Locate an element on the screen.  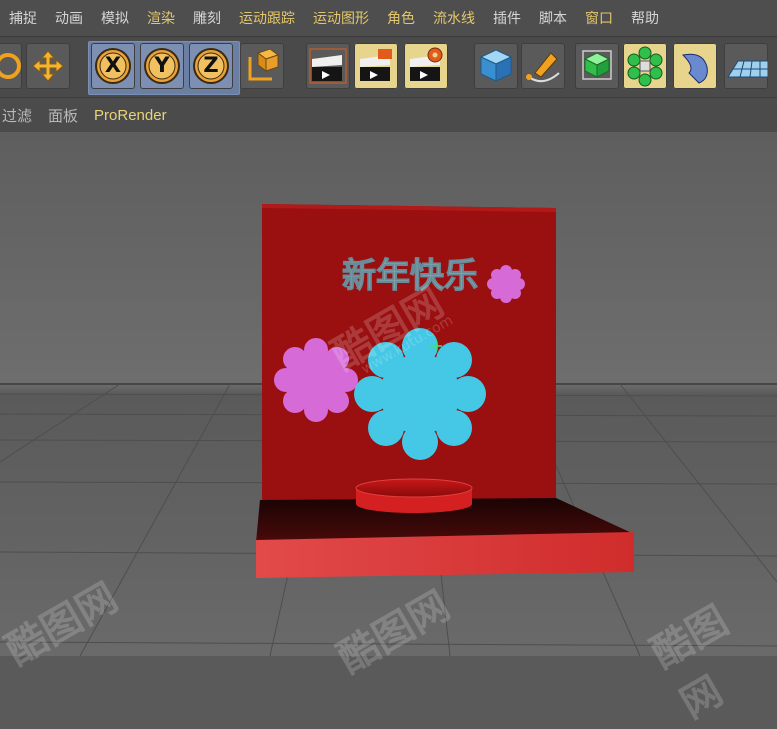
deformer-button is located at coordinates (695, 66).